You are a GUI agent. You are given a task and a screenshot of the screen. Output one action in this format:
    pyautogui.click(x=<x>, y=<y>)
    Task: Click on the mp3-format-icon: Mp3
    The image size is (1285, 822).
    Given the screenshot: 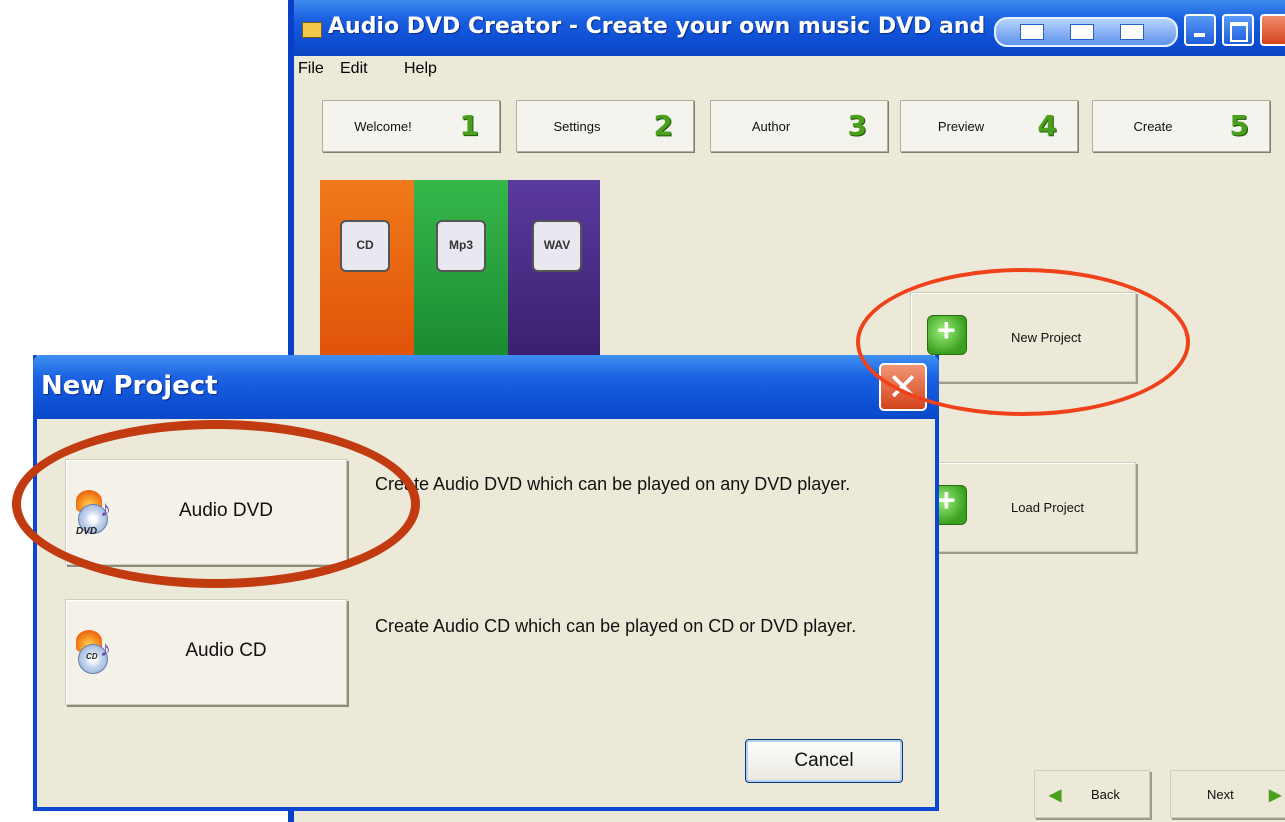 What is the action you would take?
    pyautogui.click(x=461, y=246)
    